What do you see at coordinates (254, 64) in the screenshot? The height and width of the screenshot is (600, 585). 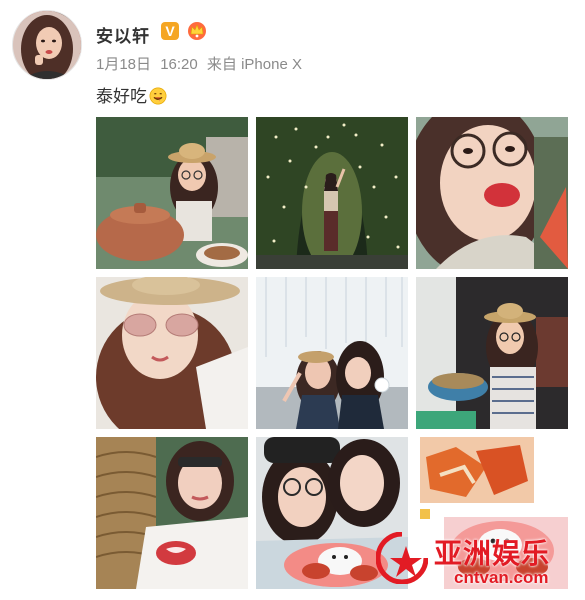 I see `post-source: 来自 iPhone X` at bounding box center [254, 64].